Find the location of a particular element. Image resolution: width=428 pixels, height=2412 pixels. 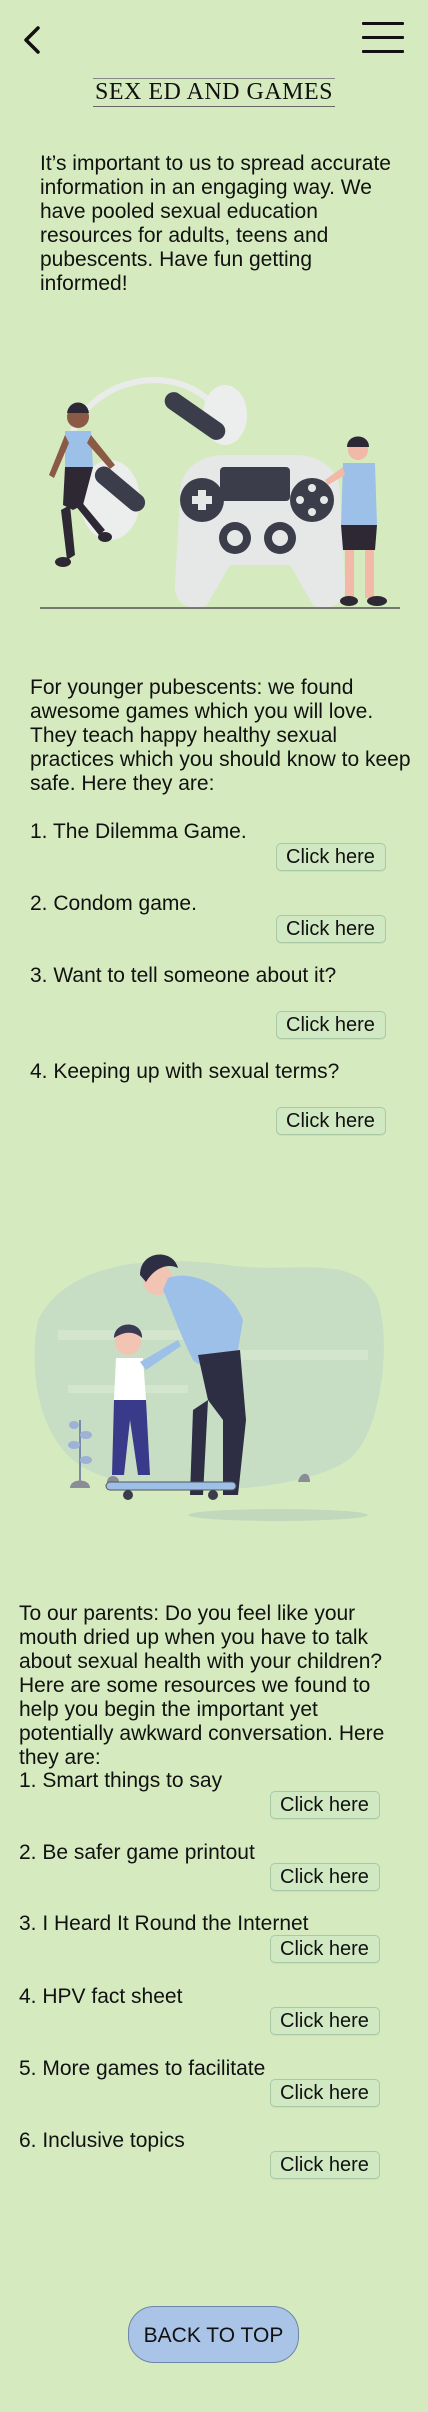

parents-item-3-link: Click here is located at coordinates (325, 1949).